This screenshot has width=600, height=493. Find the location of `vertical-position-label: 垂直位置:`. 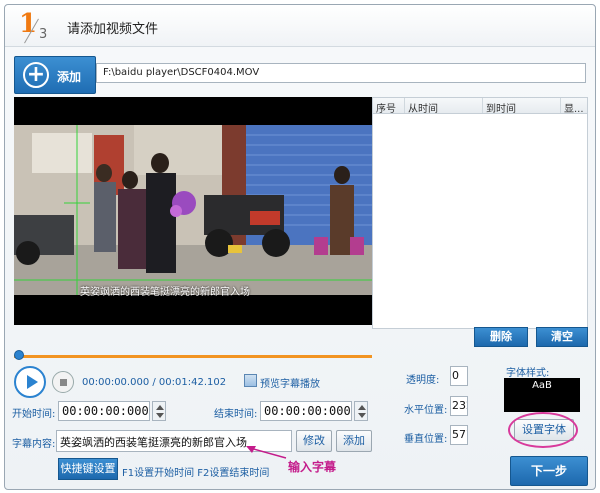

vertical-position-label: 垂直位置: is located at coordinates (426, 439).